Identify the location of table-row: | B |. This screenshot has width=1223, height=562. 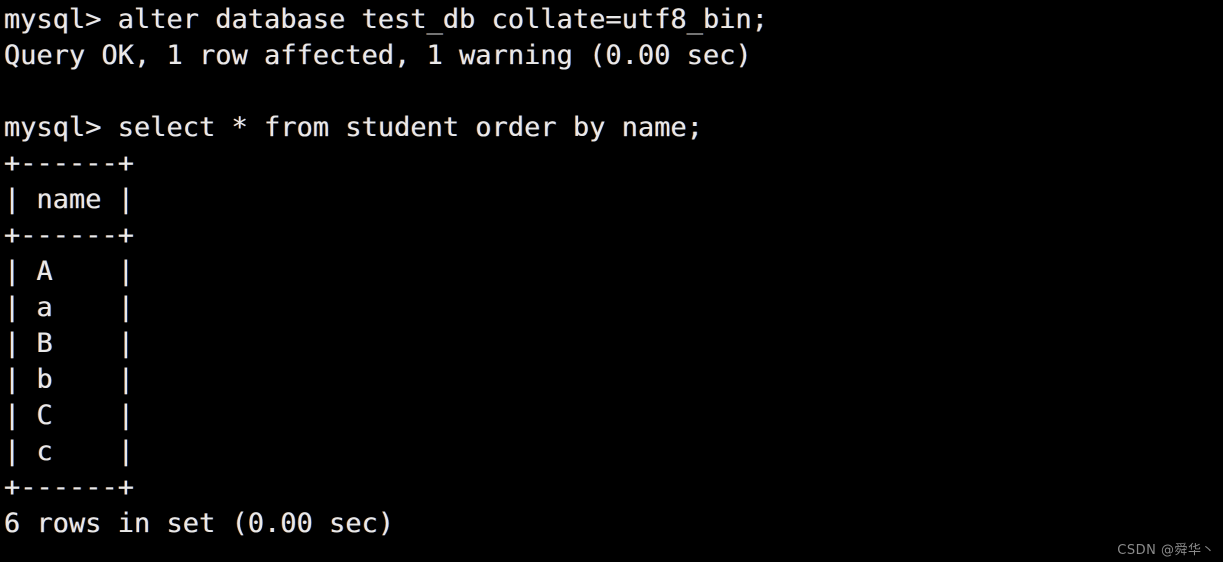
(69, 343).